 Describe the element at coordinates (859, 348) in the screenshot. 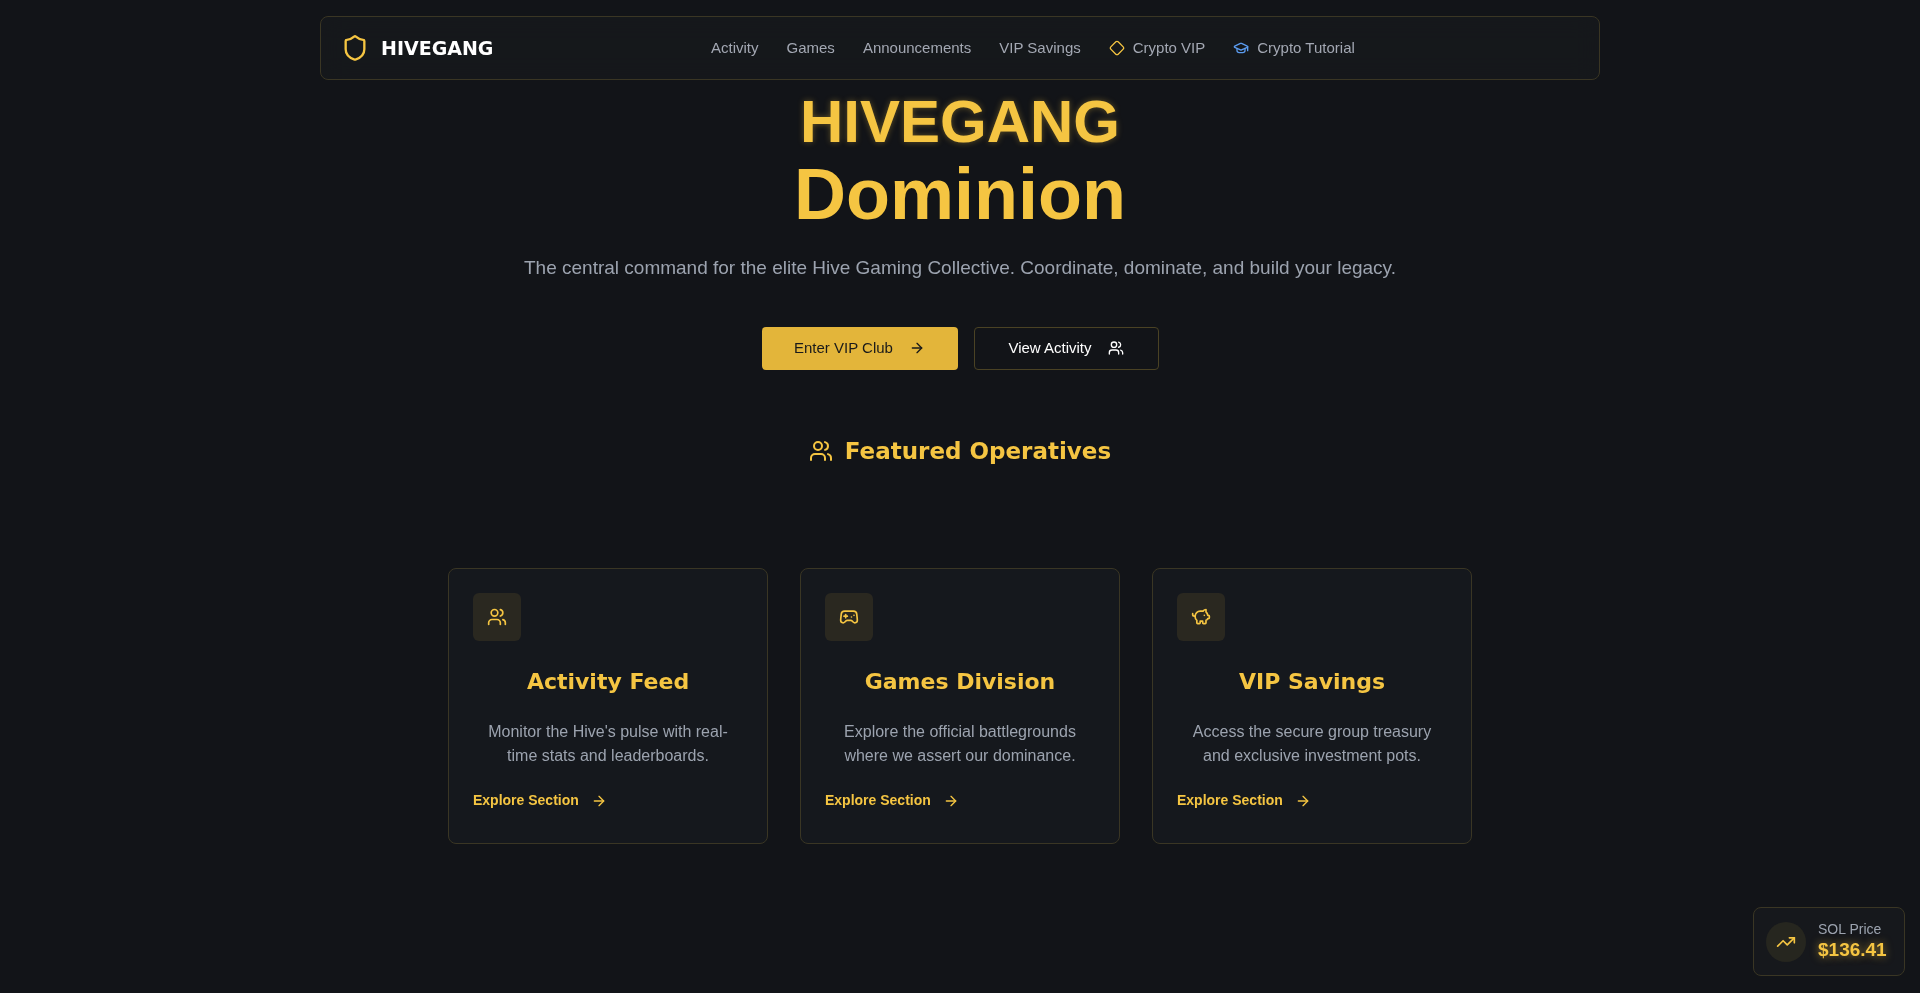

I see `enter-vip-button: Enter VIP Club` at that location.